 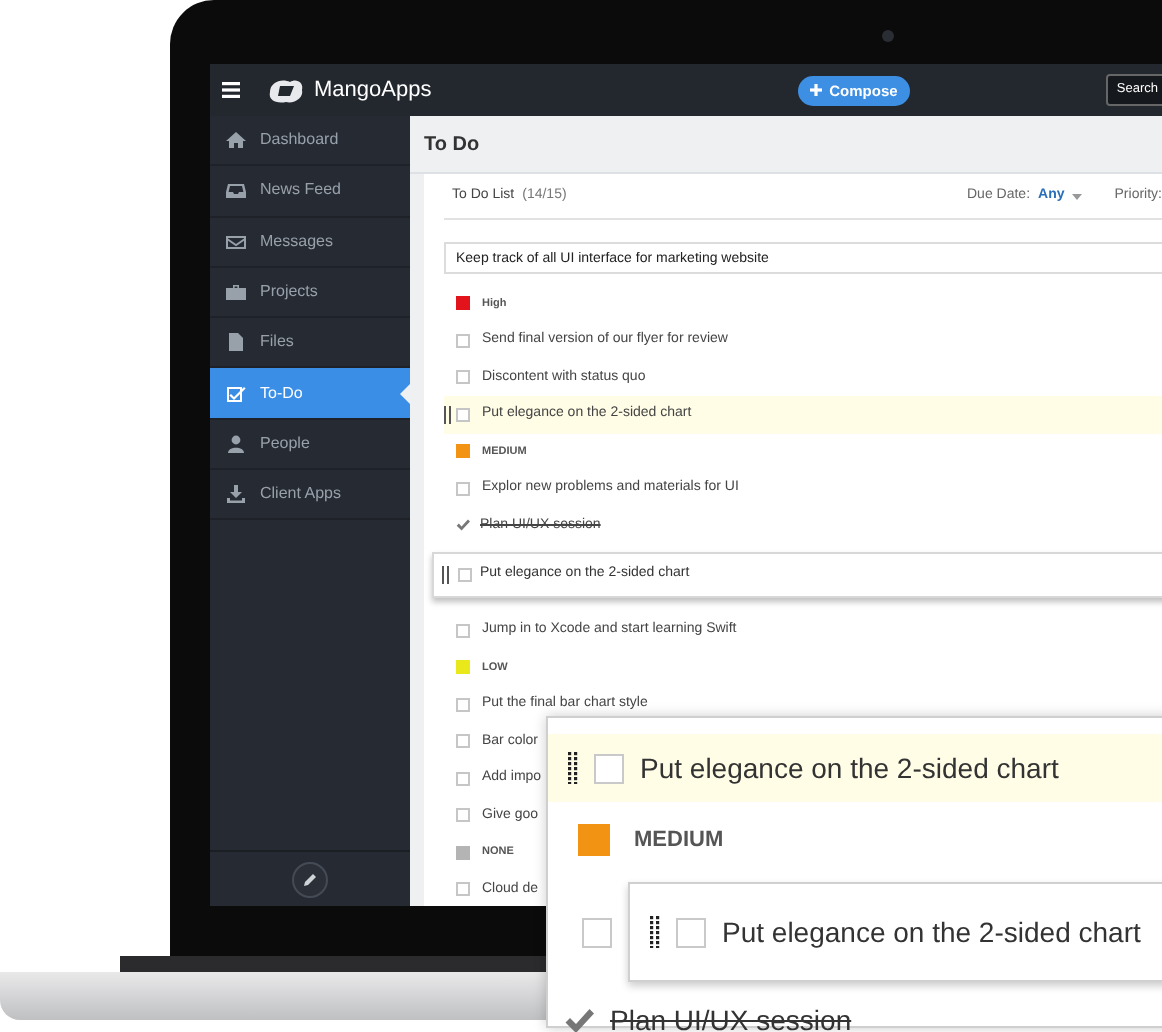 I want to click on file-icon, so click(x=236, y=342).